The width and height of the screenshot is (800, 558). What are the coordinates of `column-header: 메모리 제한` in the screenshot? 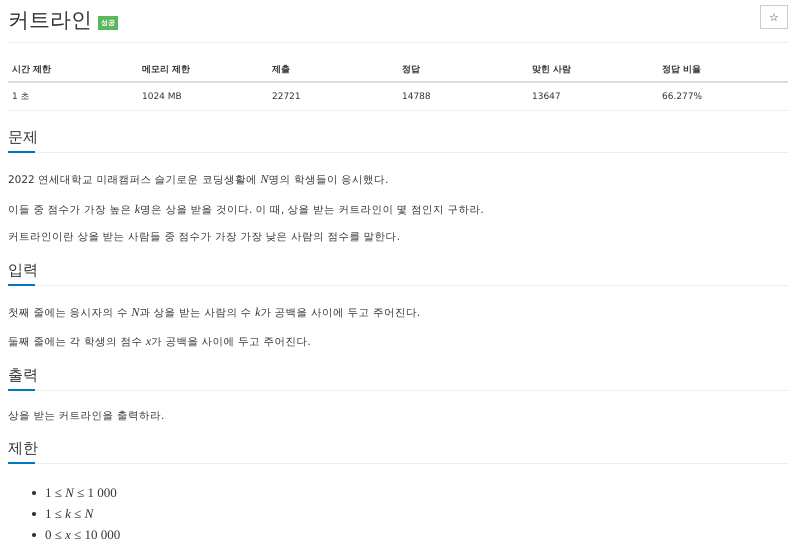 It's located at (203, 70).